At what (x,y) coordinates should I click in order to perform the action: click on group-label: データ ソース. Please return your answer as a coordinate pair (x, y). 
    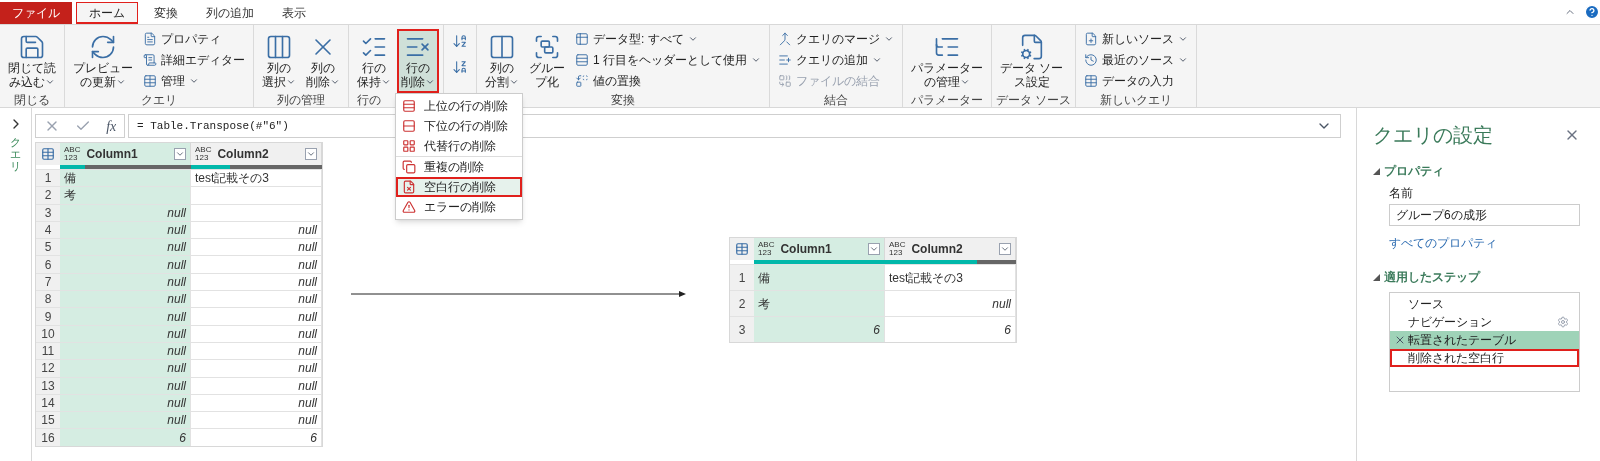
    Looking at the image, I should click on (1034, 100).